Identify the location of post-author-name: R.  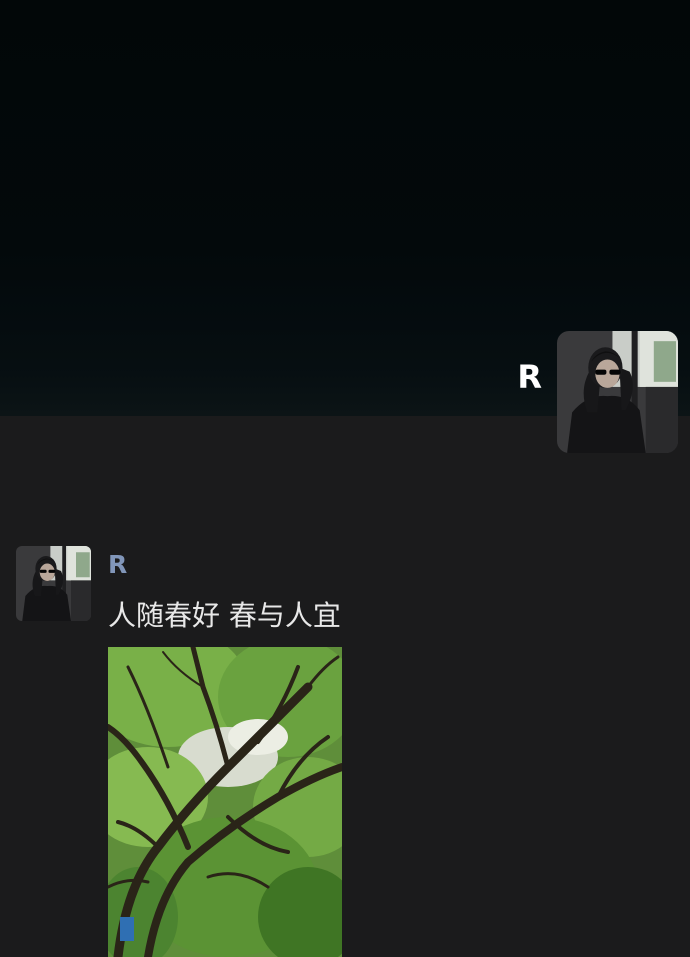
(117, 564).